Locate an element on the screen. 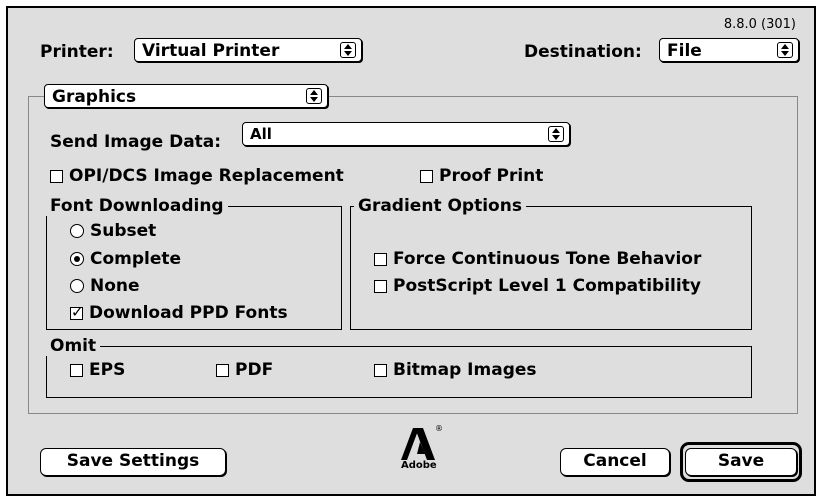 This screenshot has width=824, height=504. panel-select: Graphics is located at coordinates (186, 96).